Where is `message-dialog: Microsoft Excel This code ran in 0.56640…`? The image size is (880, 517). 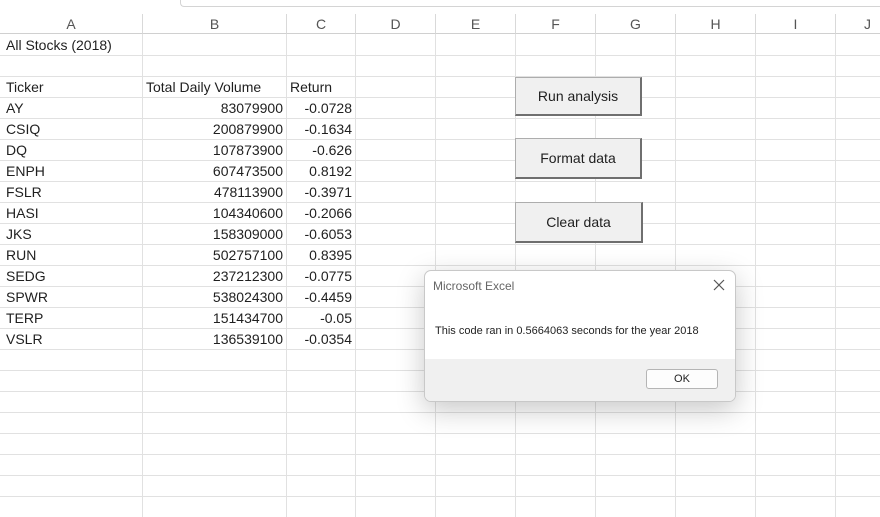
message-dialog: Microsoft Excel This code ran in 0.56640… is located at coordinates (580, 336).